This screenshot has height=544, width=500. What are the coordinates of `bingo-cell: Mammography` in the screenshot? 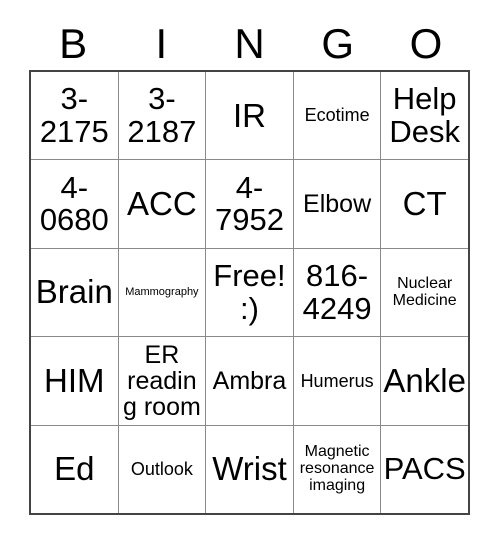 It's located at (163, 292).